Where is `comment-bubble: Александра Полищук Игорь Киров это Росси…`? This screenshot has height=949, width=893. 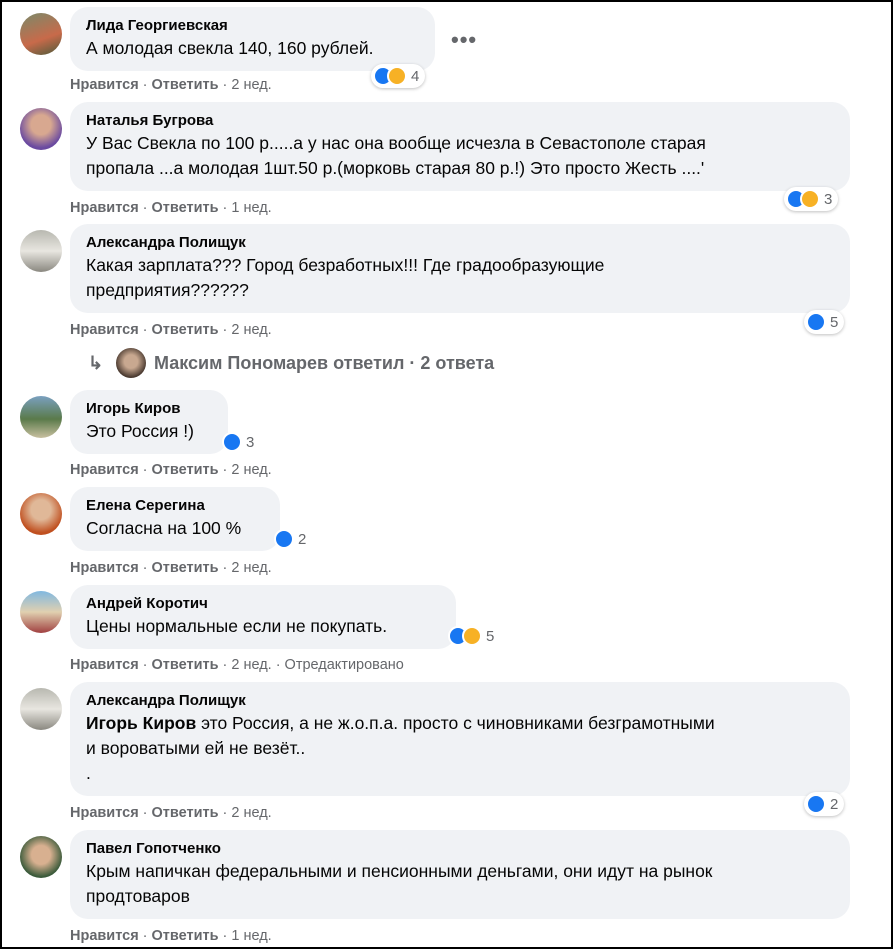 comment-bubble: Александра Полищук Игорь Киров это Росси… is located at coordinates (460, 739).